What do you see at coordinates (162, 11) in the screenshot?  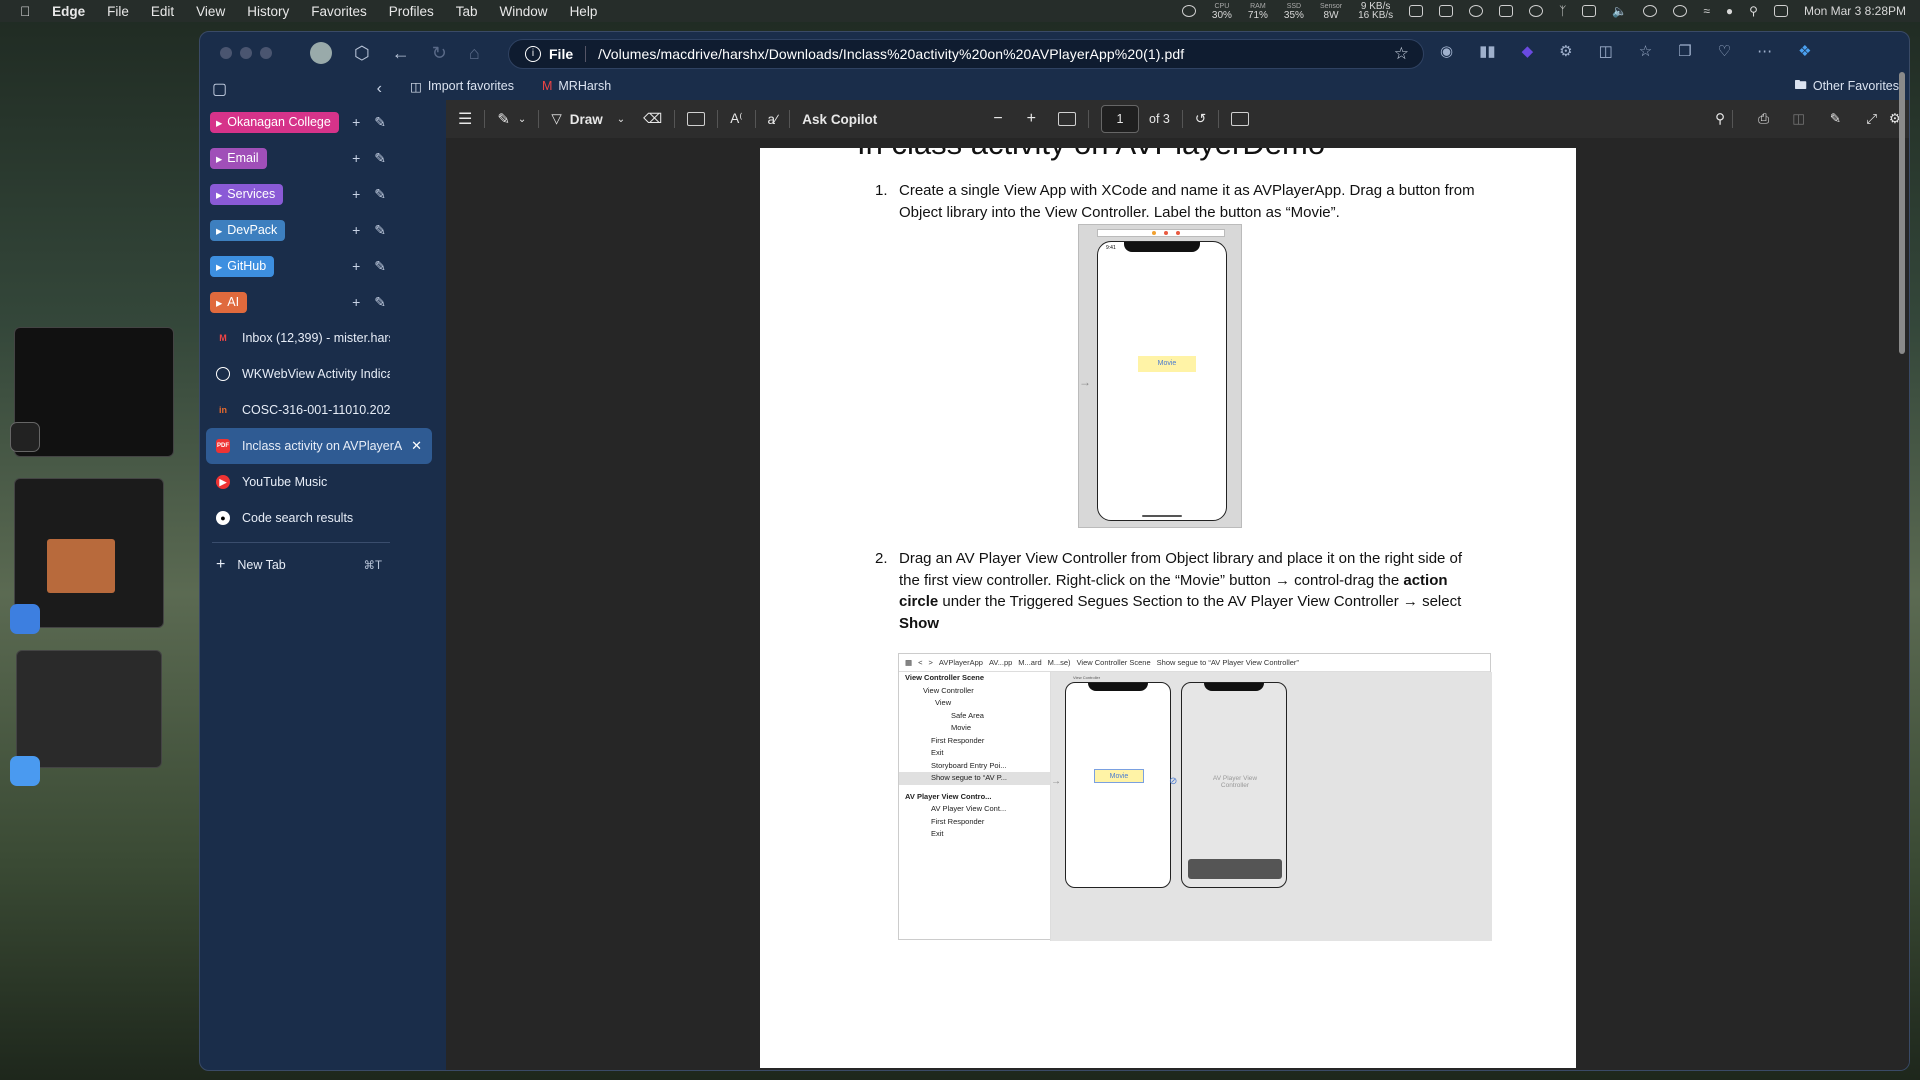 I see `menu-edit: Edit` at bounding box center [162, 11].